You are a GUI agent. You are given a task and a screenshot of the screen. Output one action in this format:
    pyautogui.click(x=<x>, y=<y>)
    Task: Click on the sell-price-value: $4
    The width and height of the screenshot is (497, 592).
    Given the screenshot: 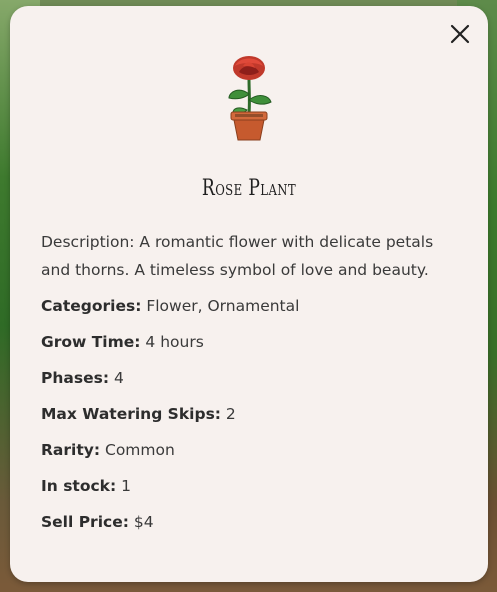 What is the action you would take?
    pyautogui.click(x=141, y=522)
    